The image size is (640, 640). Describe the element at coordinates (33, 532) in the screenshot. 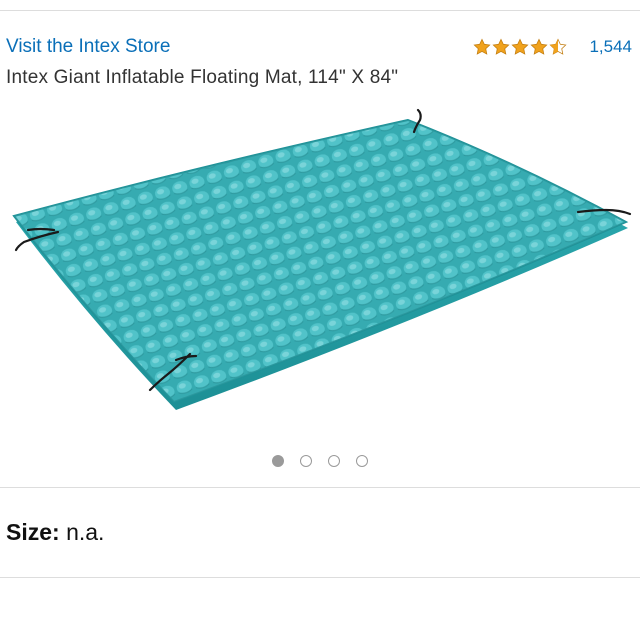

I see `size-label: Size:` at that location.